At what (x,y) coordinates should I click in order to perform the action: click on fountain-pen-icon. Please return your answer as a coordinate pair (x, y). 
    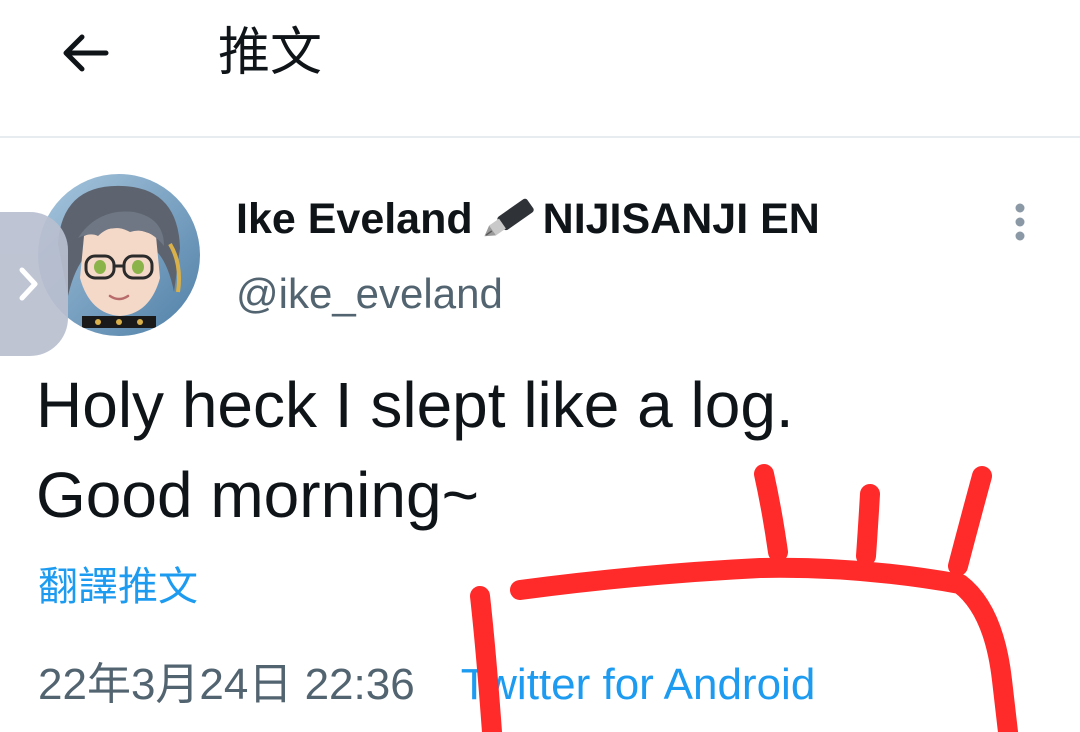
    Looking at the image, I should click on (509, 217).